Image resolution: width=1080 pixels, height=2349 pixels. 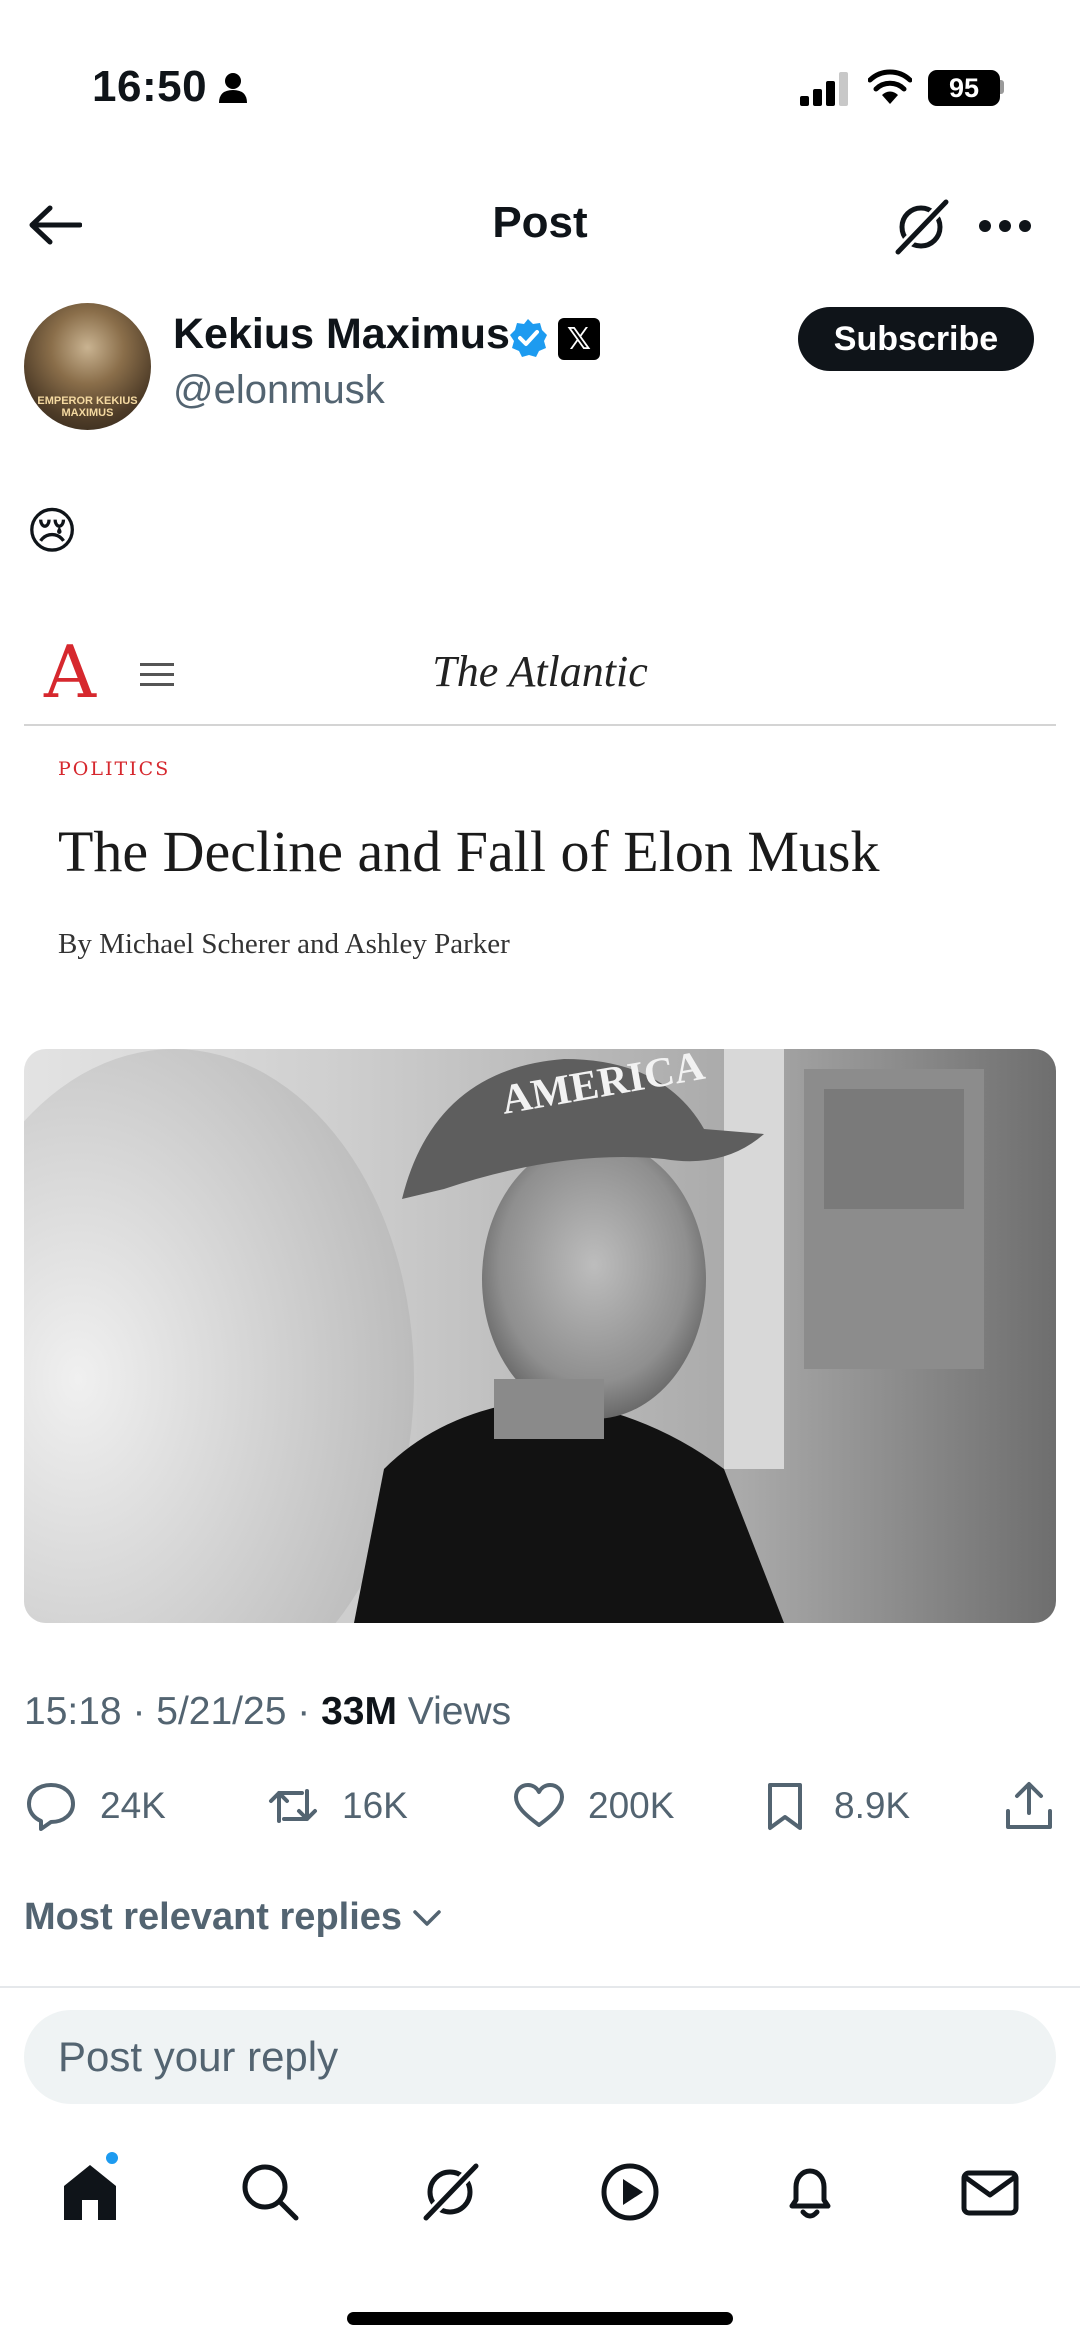 I want to click on signal-icon, so click(x=824, y=89).